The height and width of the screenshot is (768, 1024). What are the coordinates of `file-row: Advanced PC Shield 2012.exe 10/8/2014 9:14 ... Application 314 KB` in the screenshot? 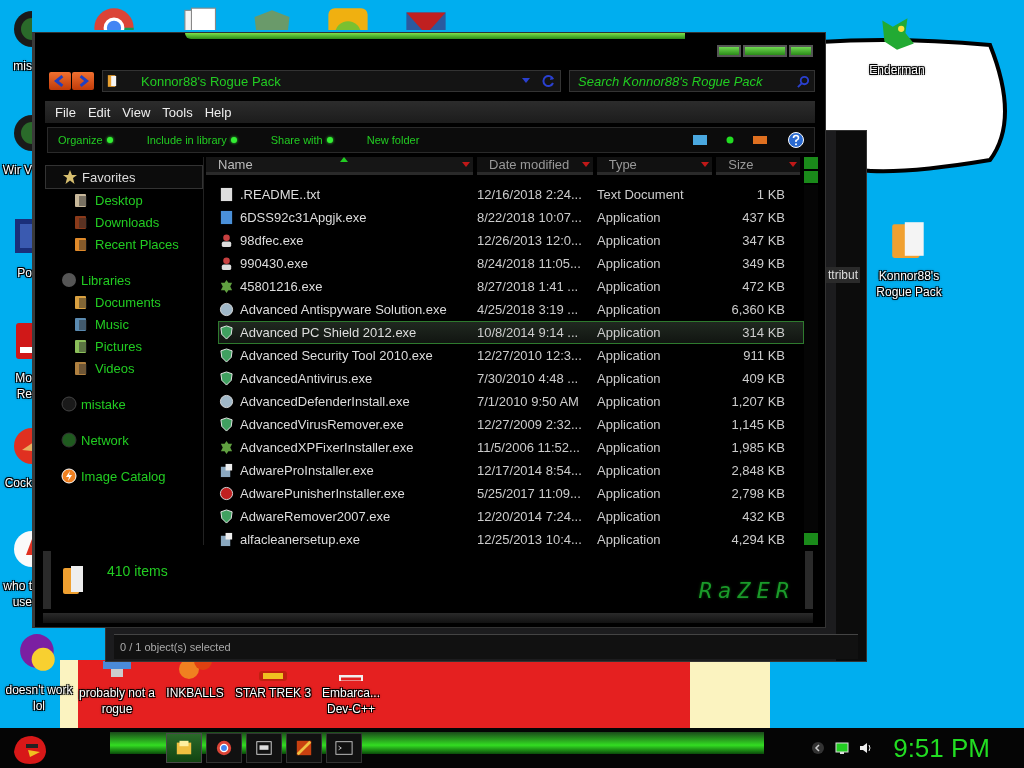 It's located at (511, 332).